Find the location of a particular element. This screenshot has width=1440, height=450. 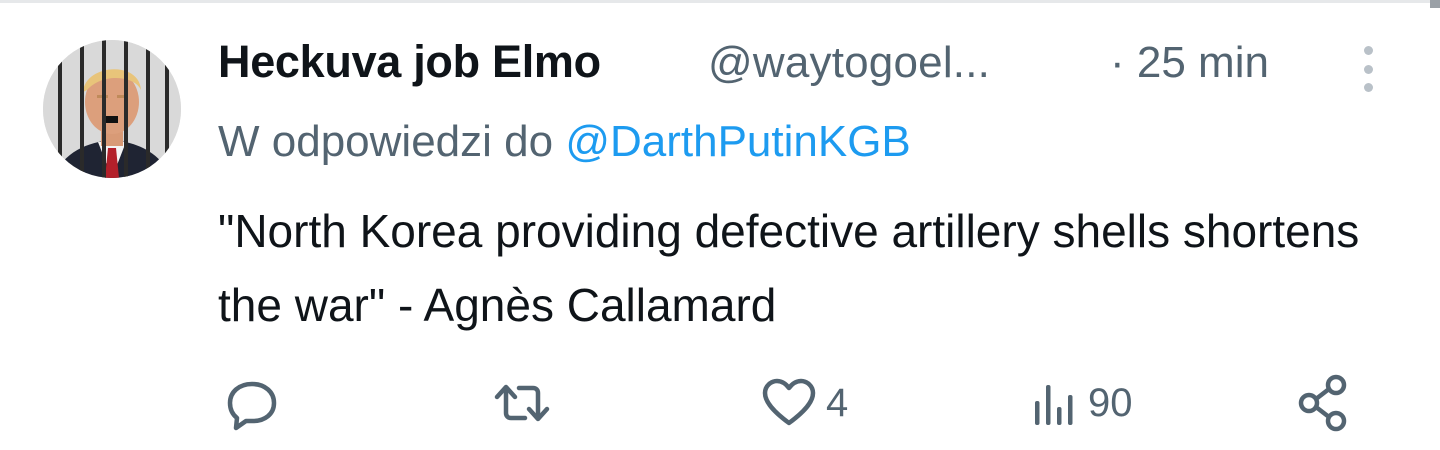

retweet-button is located at coordinates (526, 403).